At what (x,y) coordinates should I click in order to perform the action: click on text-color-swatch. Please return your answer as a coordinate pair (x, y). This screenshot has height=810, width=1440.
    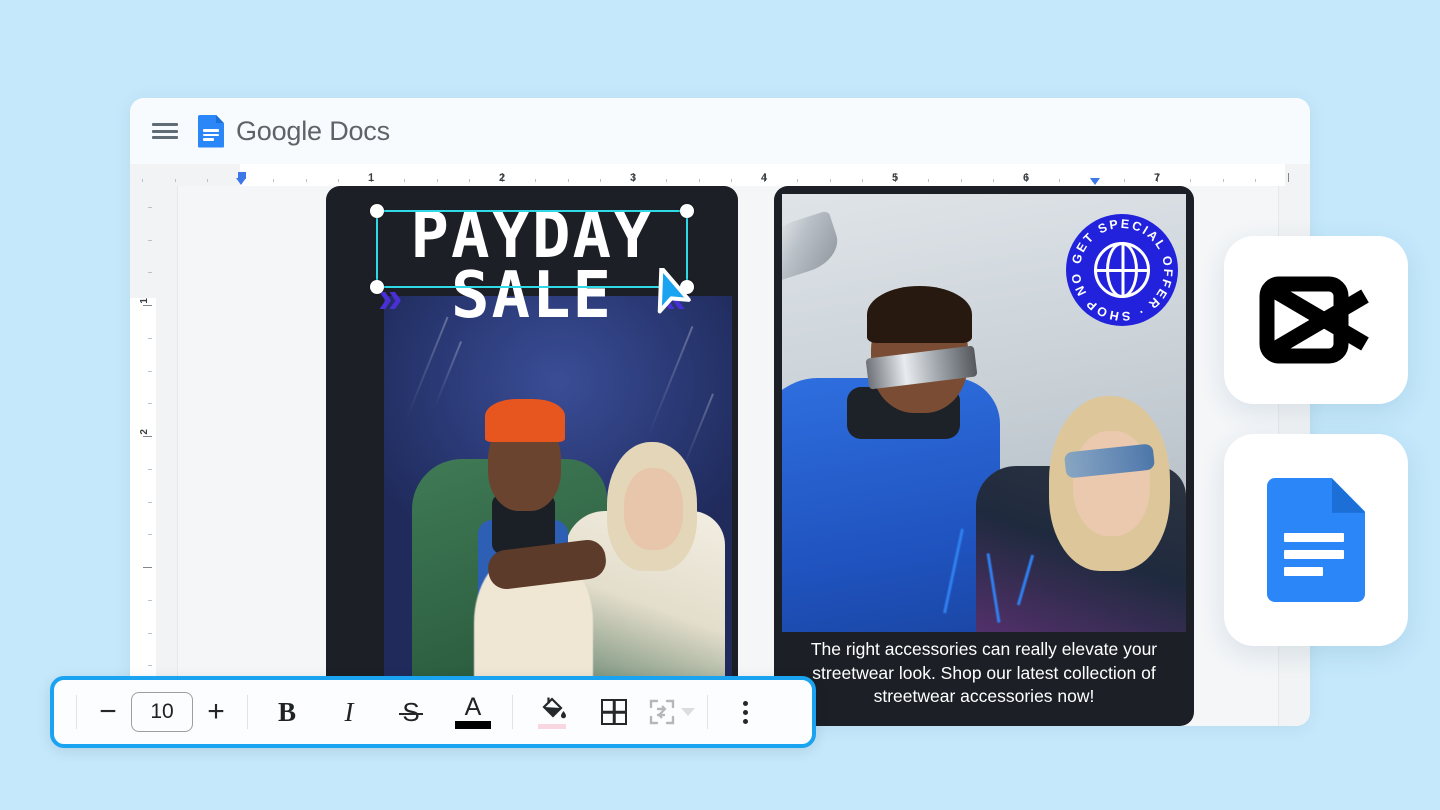
    Looking at the image, I should click on (473, 724).